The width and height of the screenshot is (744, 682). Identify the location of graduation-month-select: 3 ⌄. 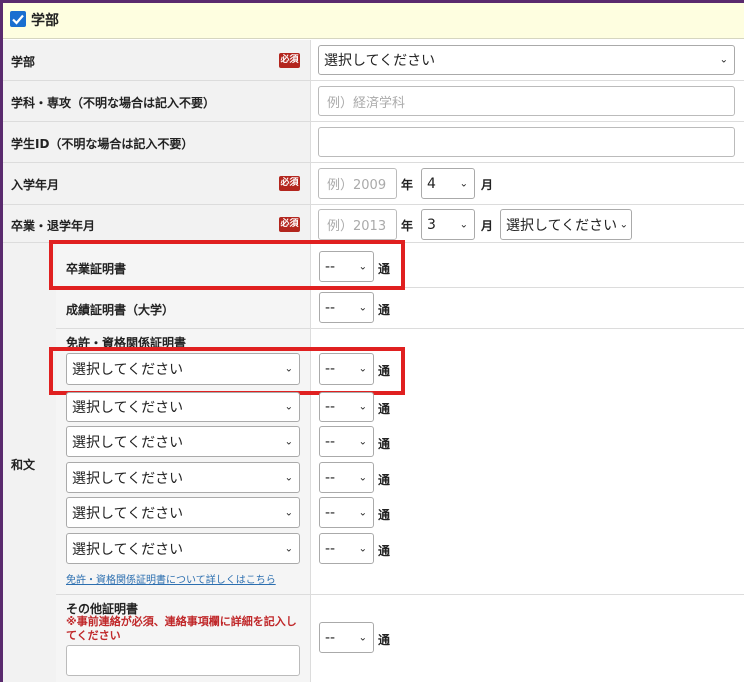
(448, 224).